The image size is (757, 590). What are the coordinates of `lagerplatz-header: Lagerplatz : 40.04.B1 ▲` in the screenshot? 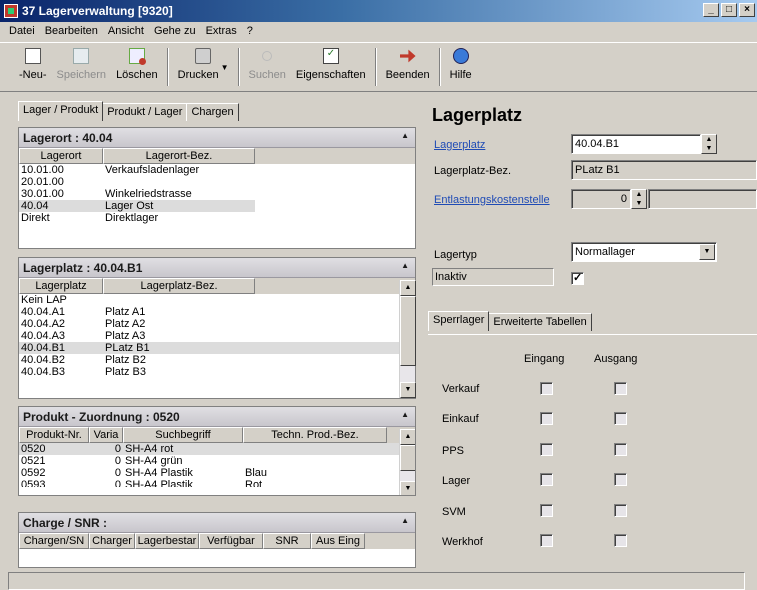 It's located at (217, 268).